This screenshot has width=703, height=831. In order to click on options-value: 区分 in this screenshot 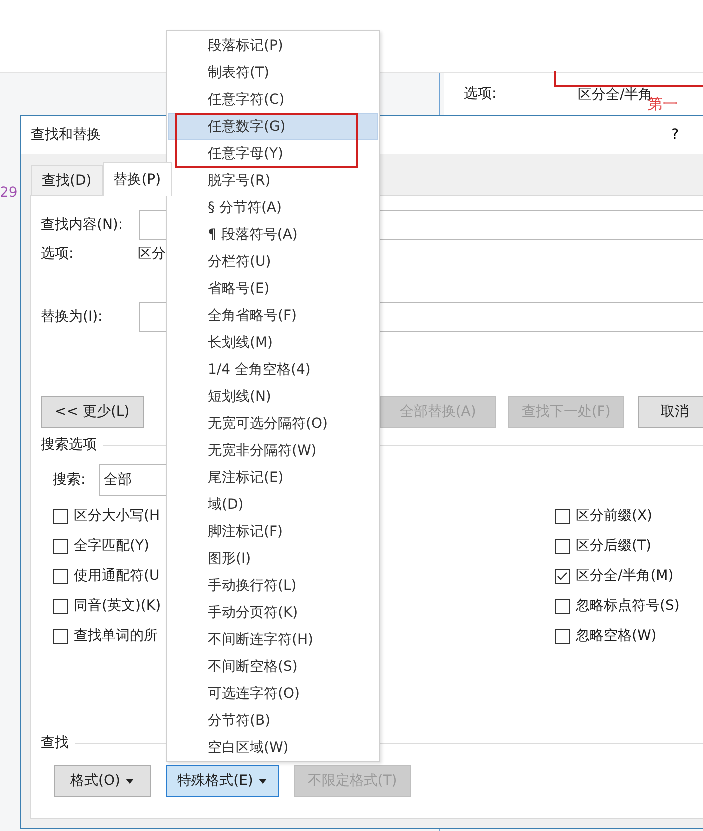, I will do `click(152, 254)`.